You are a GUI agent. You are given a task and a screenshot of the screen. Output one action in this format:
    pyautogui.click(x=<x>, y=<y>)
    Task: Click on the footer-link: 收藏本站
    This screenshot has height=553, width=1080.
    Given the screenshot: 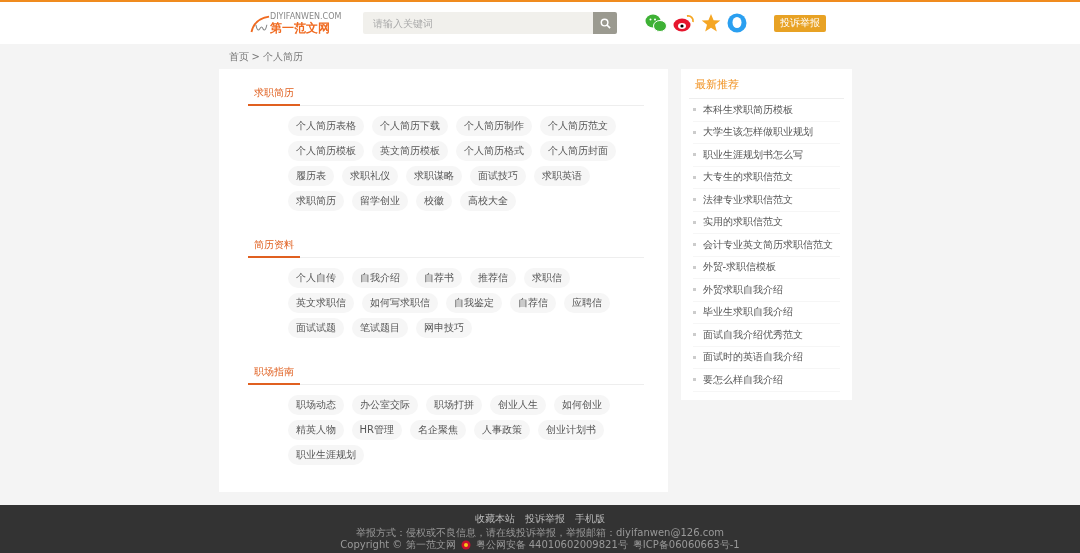 What is the action you would take?
    pyautogui.click(x=495, y=518)
    